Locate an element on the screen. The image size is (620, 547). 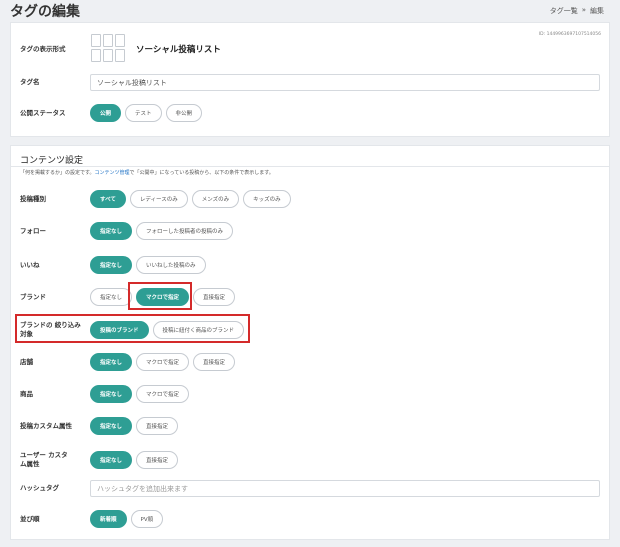
brand-macro-button: マクロで指定 is located at coordinates (163, 297).